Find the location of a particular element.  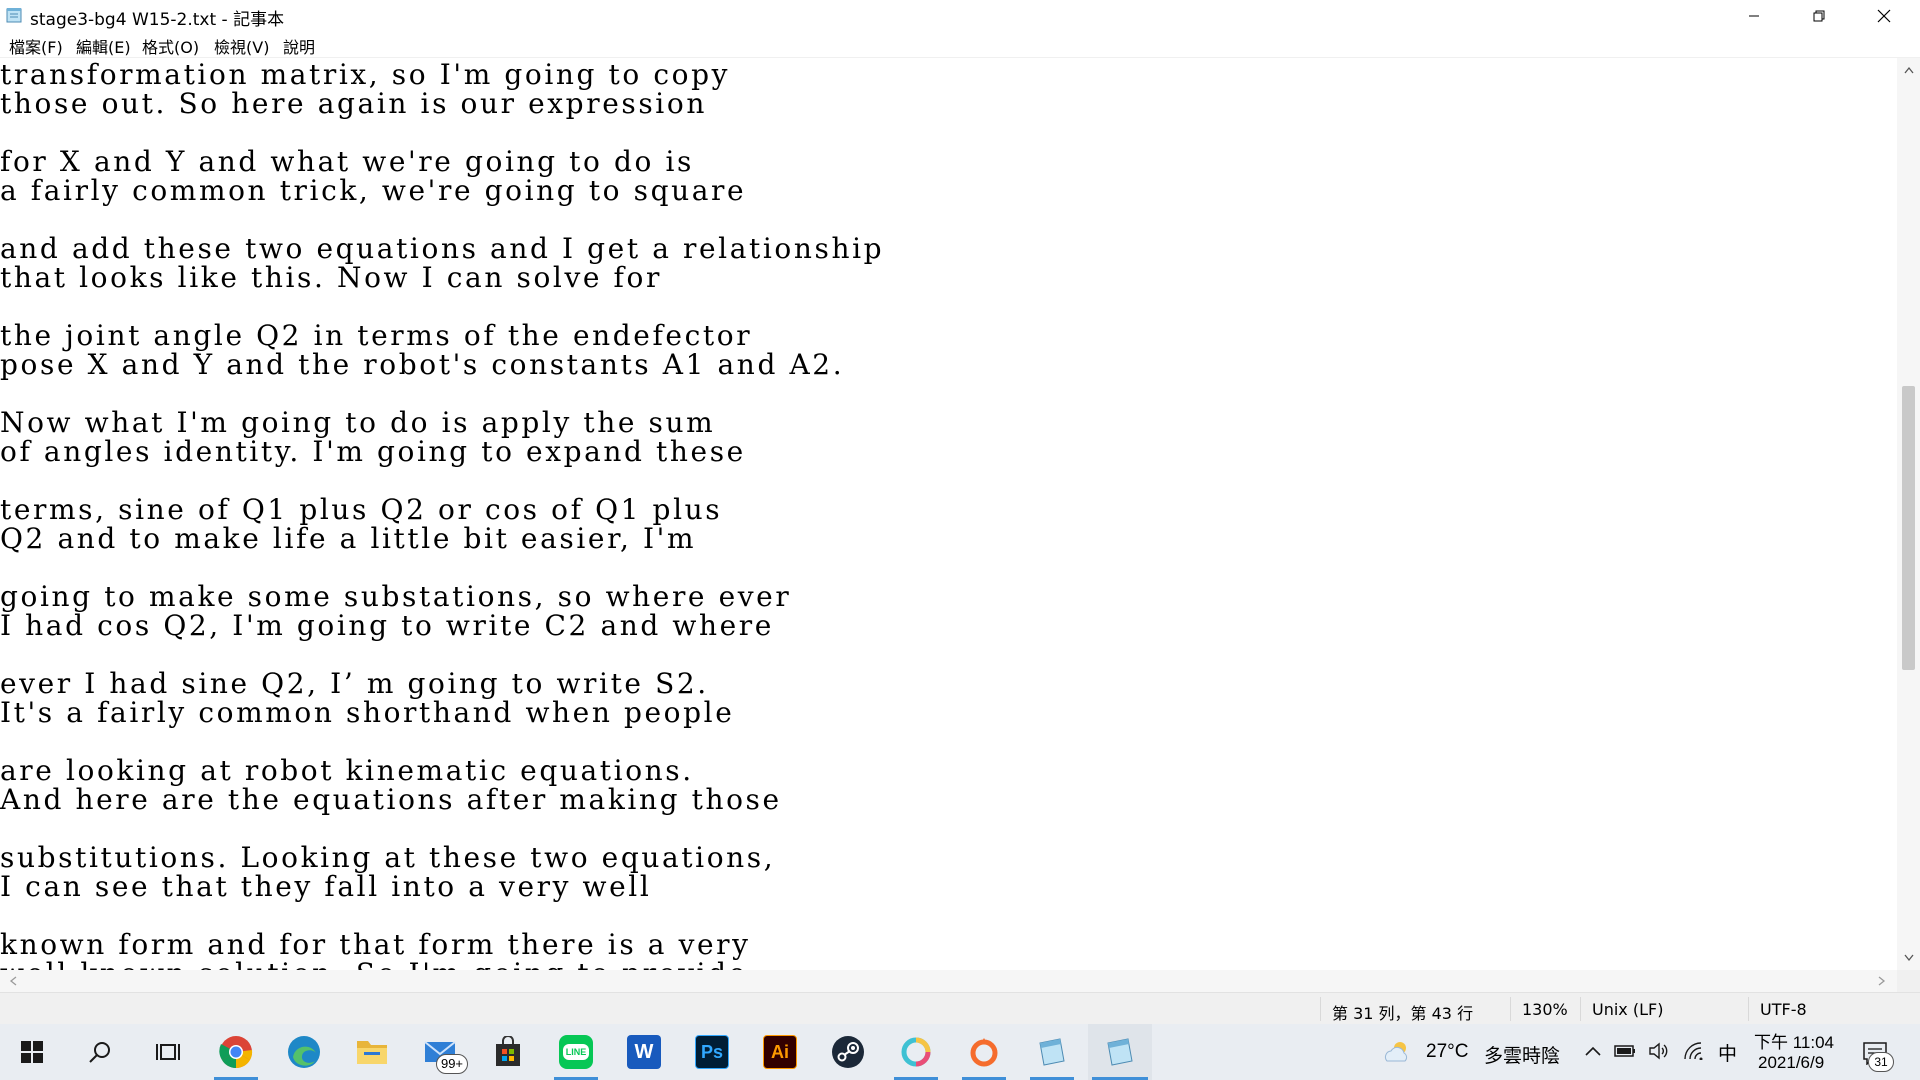

scroll-up-button is located at coordinates (1908, 70).